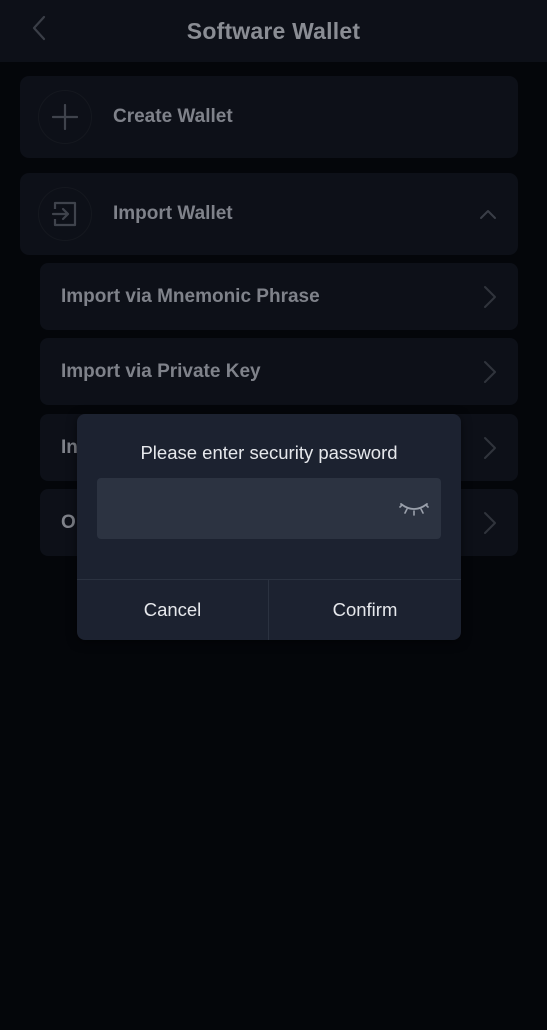  What do you see at coordinates (161, 371) in the screenshot?
I see `import-private-key-label: Import via Private Key` at bounding box center [161, 371].